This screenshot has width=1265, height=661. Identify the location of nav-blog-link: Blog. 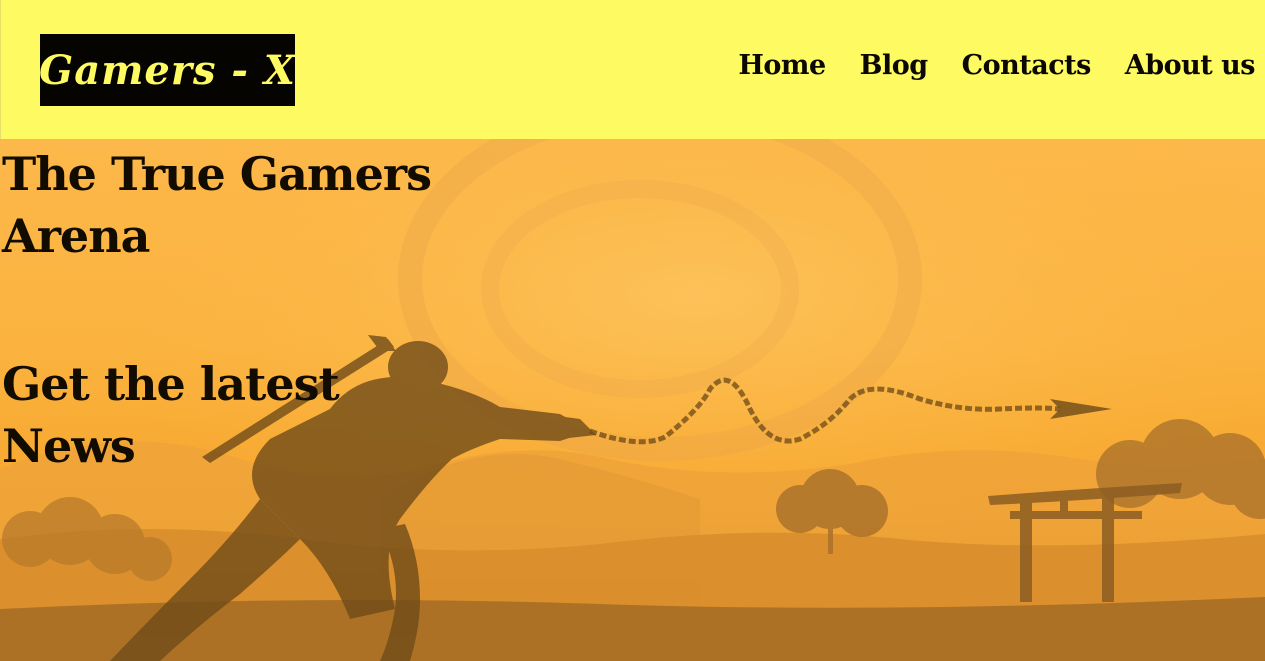
(894, 65).